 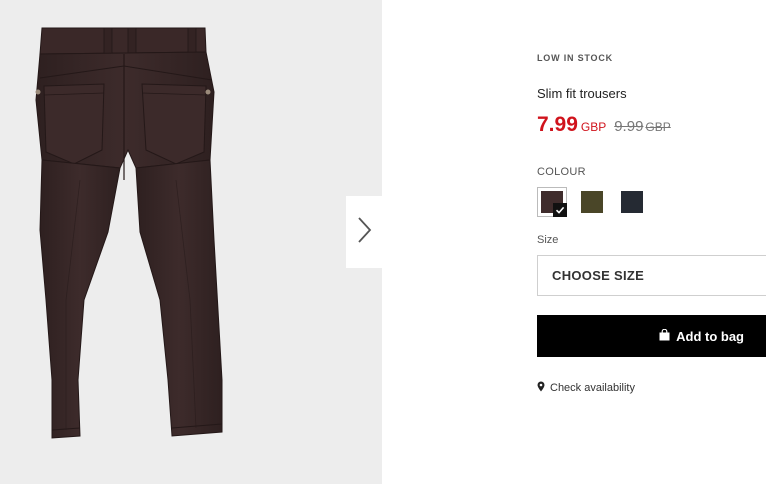 I want to click on current-price-currency: GBP, so click(x=593, y=127).